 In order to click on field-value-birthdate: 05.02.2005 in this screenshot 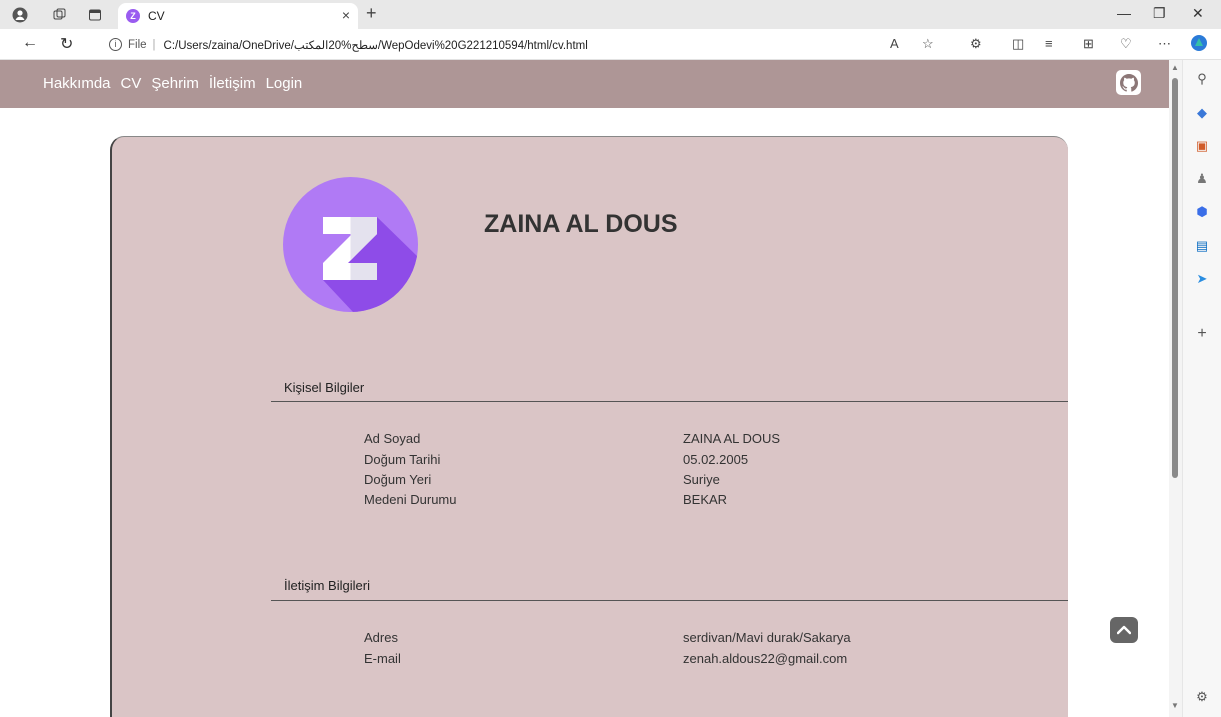, I will do `click(716, 459)`.